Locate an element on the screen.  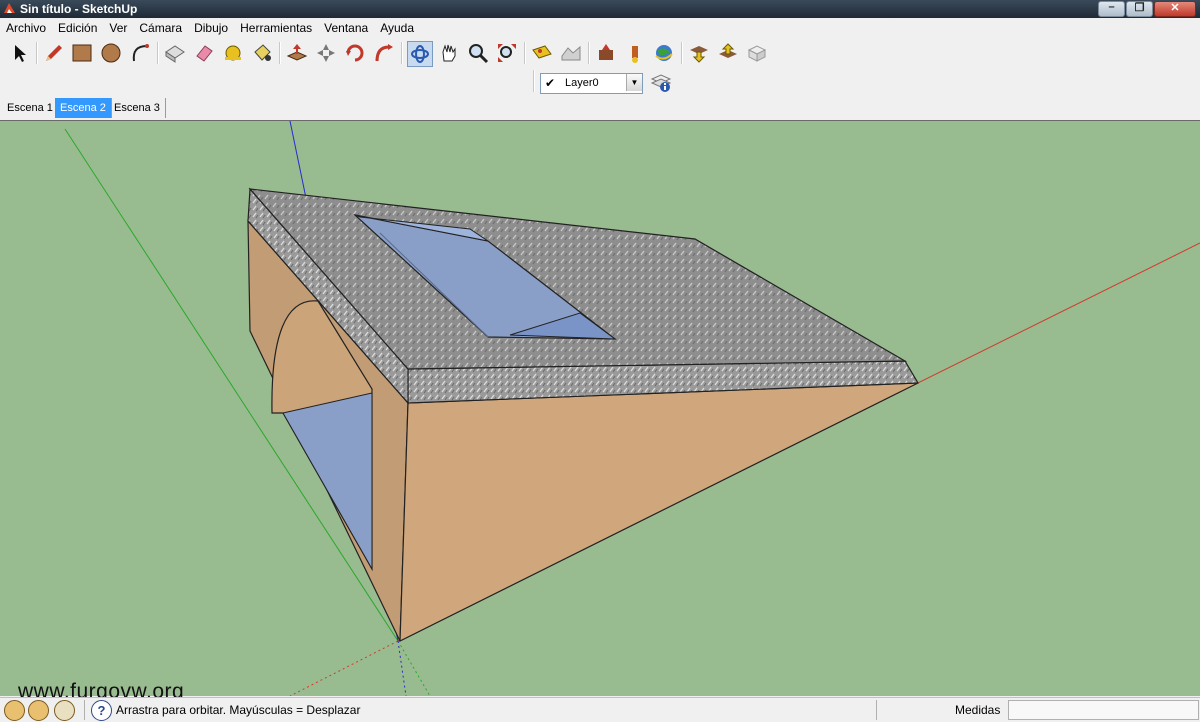
chevron-down-icon: ▼ is located at coordinates (634, 82).